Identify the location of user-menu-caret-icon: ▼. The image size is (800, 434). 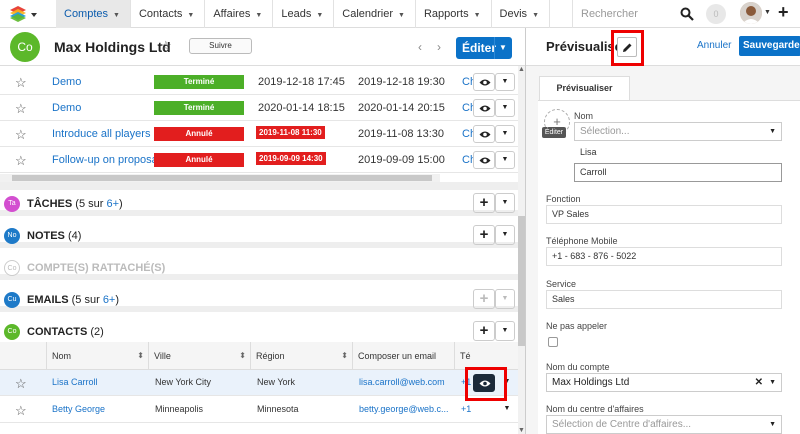
(767, 12).